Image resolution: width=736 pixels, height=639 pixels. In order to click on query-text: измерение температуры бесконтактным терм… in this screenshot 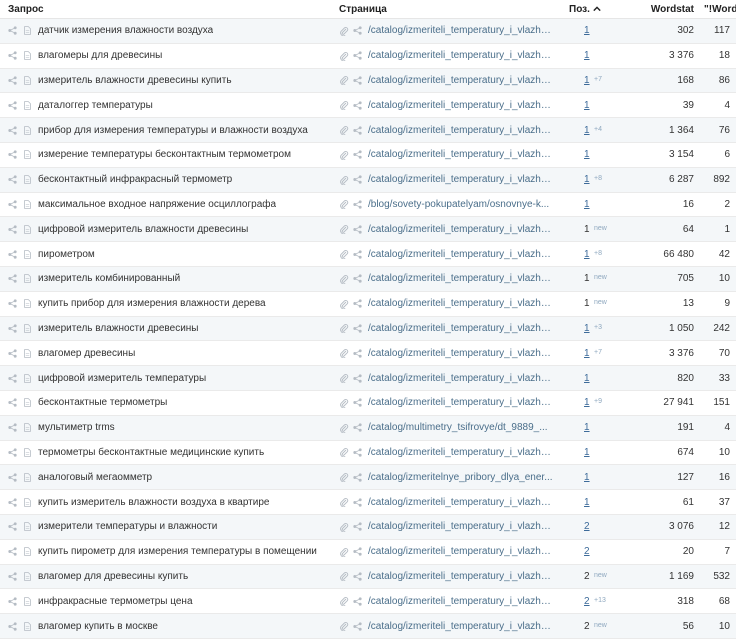, I will do `click(164, 154)`.